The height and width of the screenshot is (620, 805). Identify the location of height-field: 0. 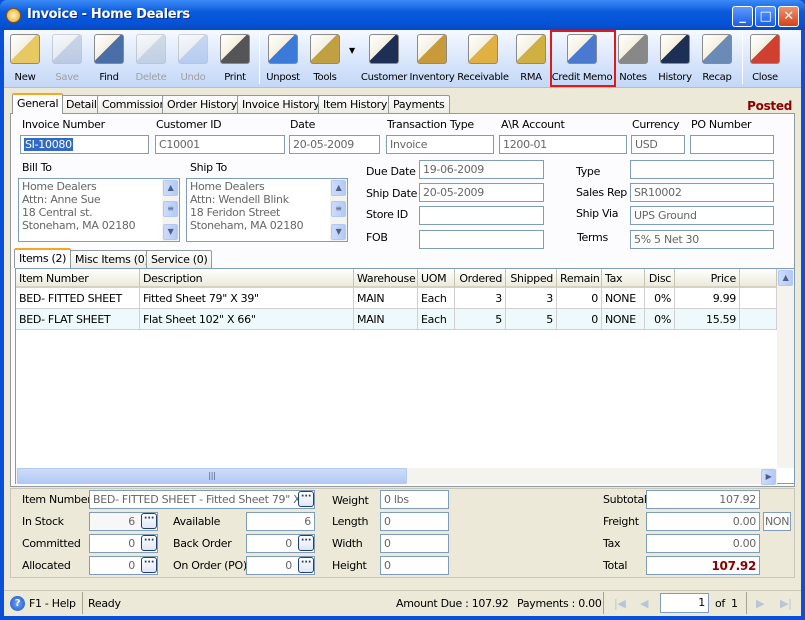
(414, 565).